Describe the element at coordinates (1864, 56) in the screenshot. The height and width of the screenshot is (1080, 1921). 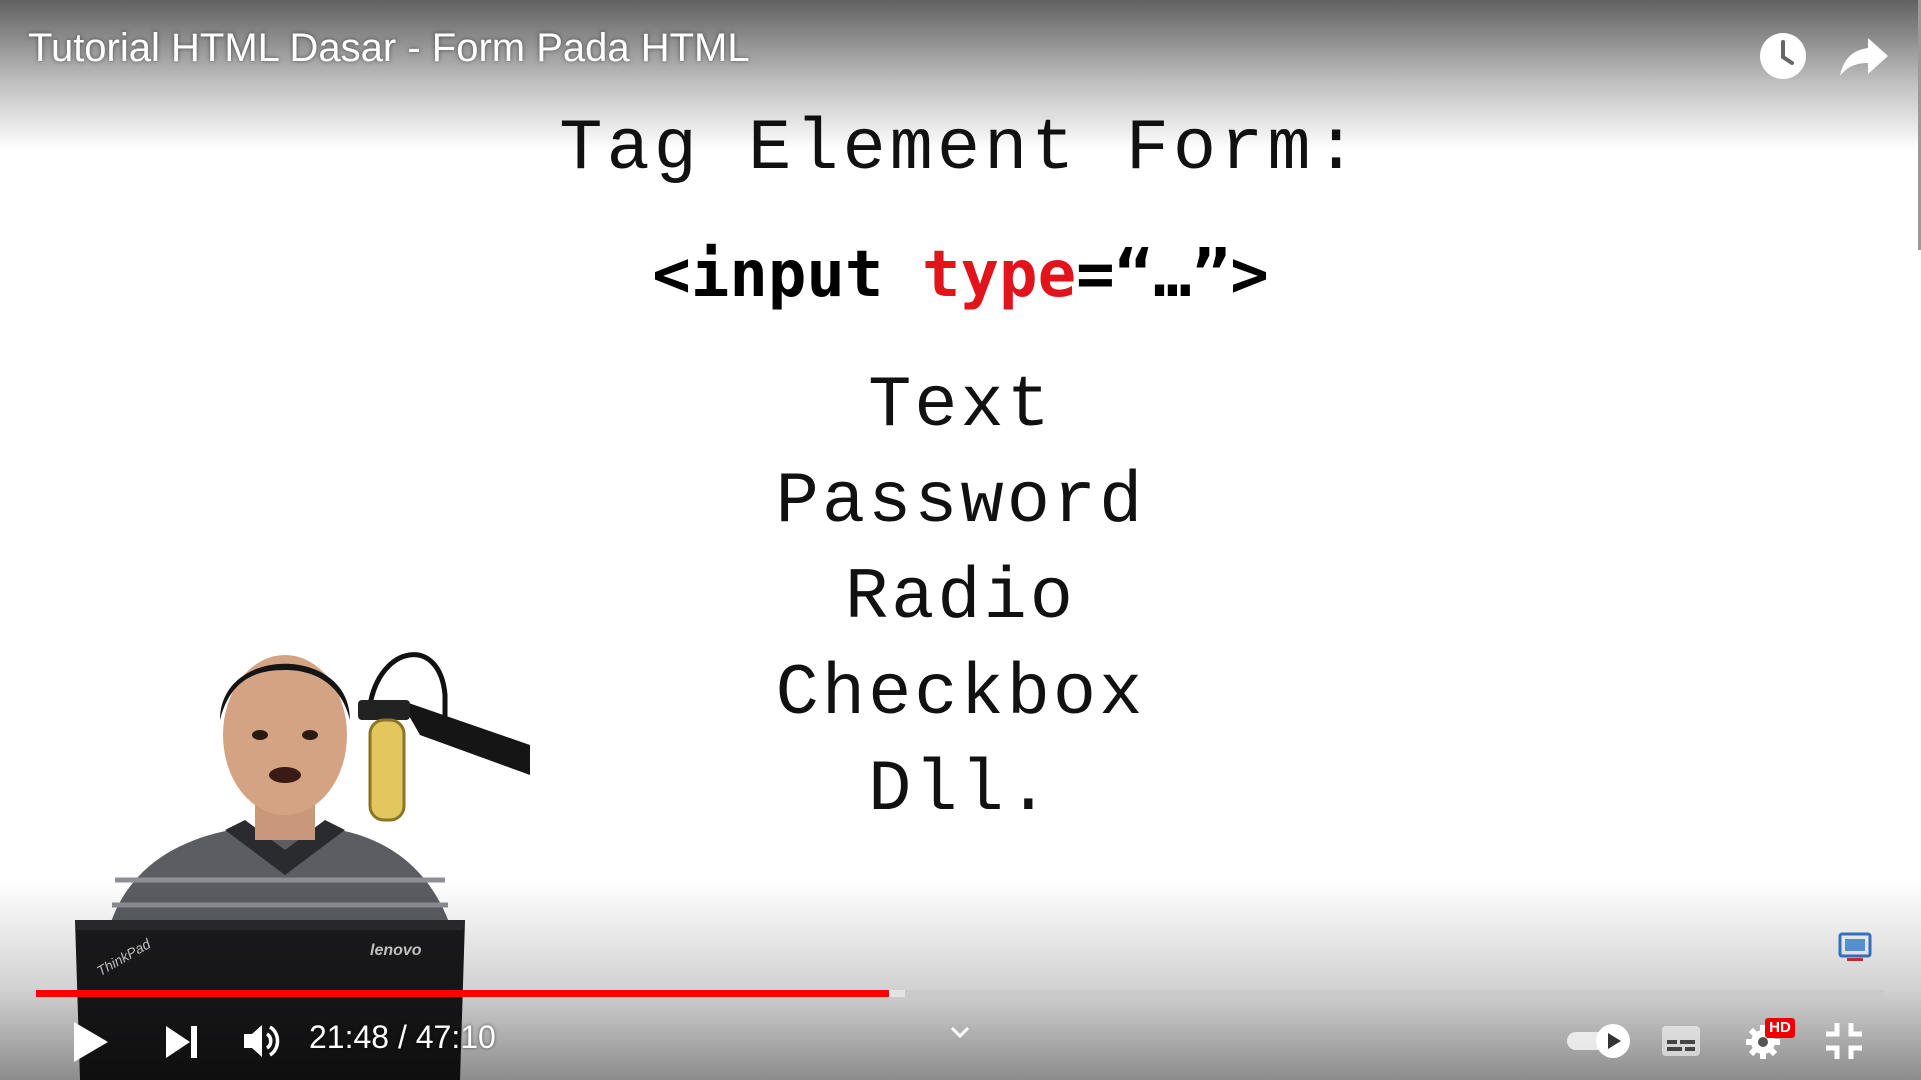
I see `share-arrow-icon` at that location.